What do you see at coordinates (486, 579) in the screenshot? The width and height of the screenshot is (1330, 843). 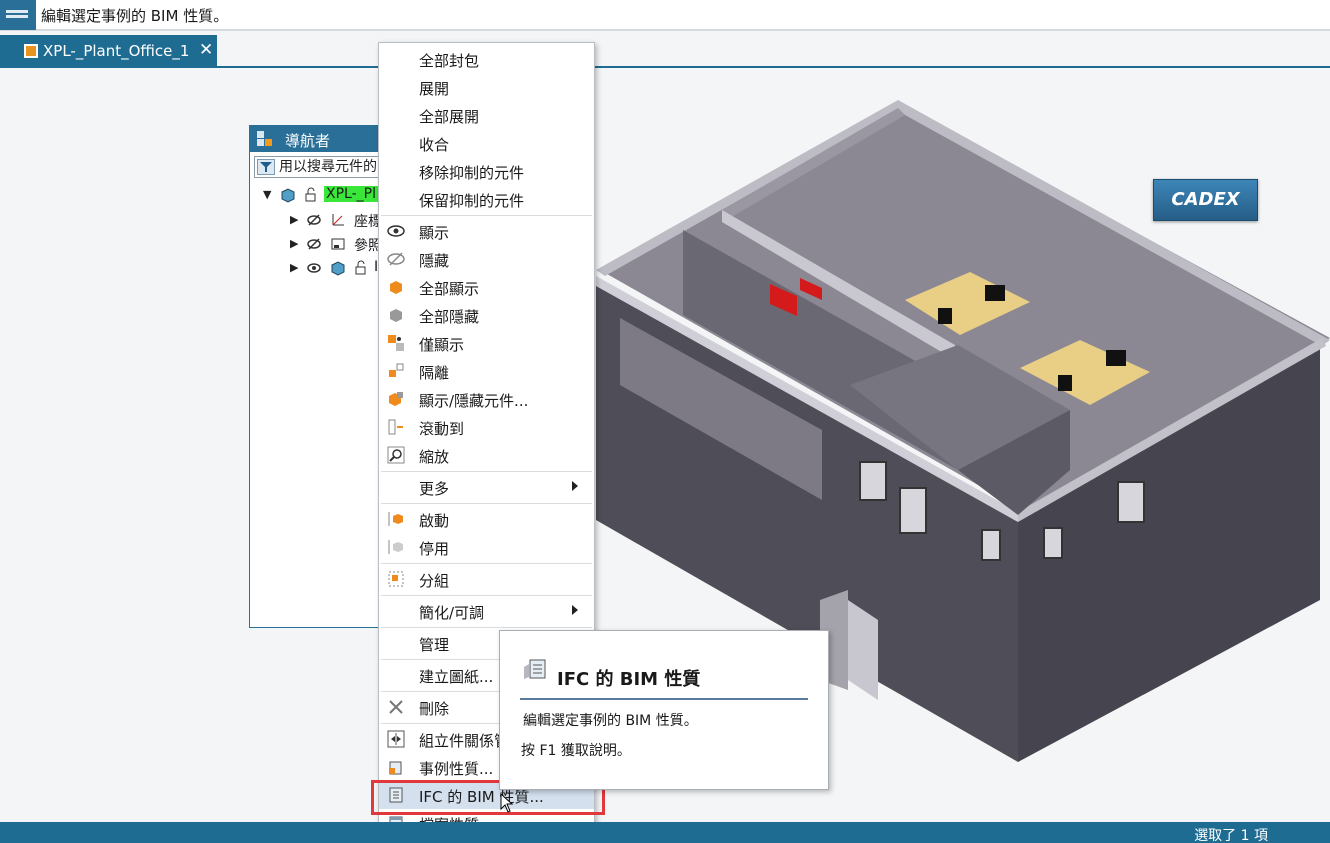 I see `menu-item-group: 分組` at bounding box center [486, 579].